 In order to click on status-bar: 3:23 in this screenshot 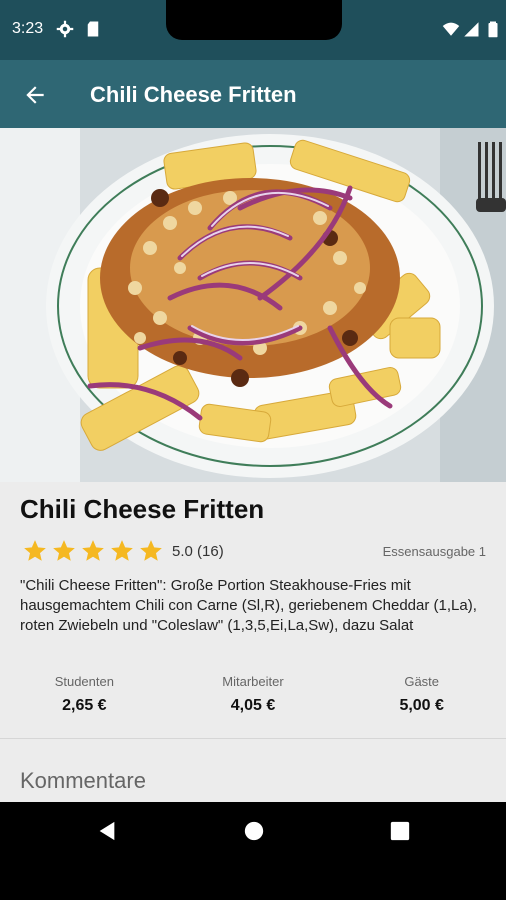, I will do `click(253, 30)`.